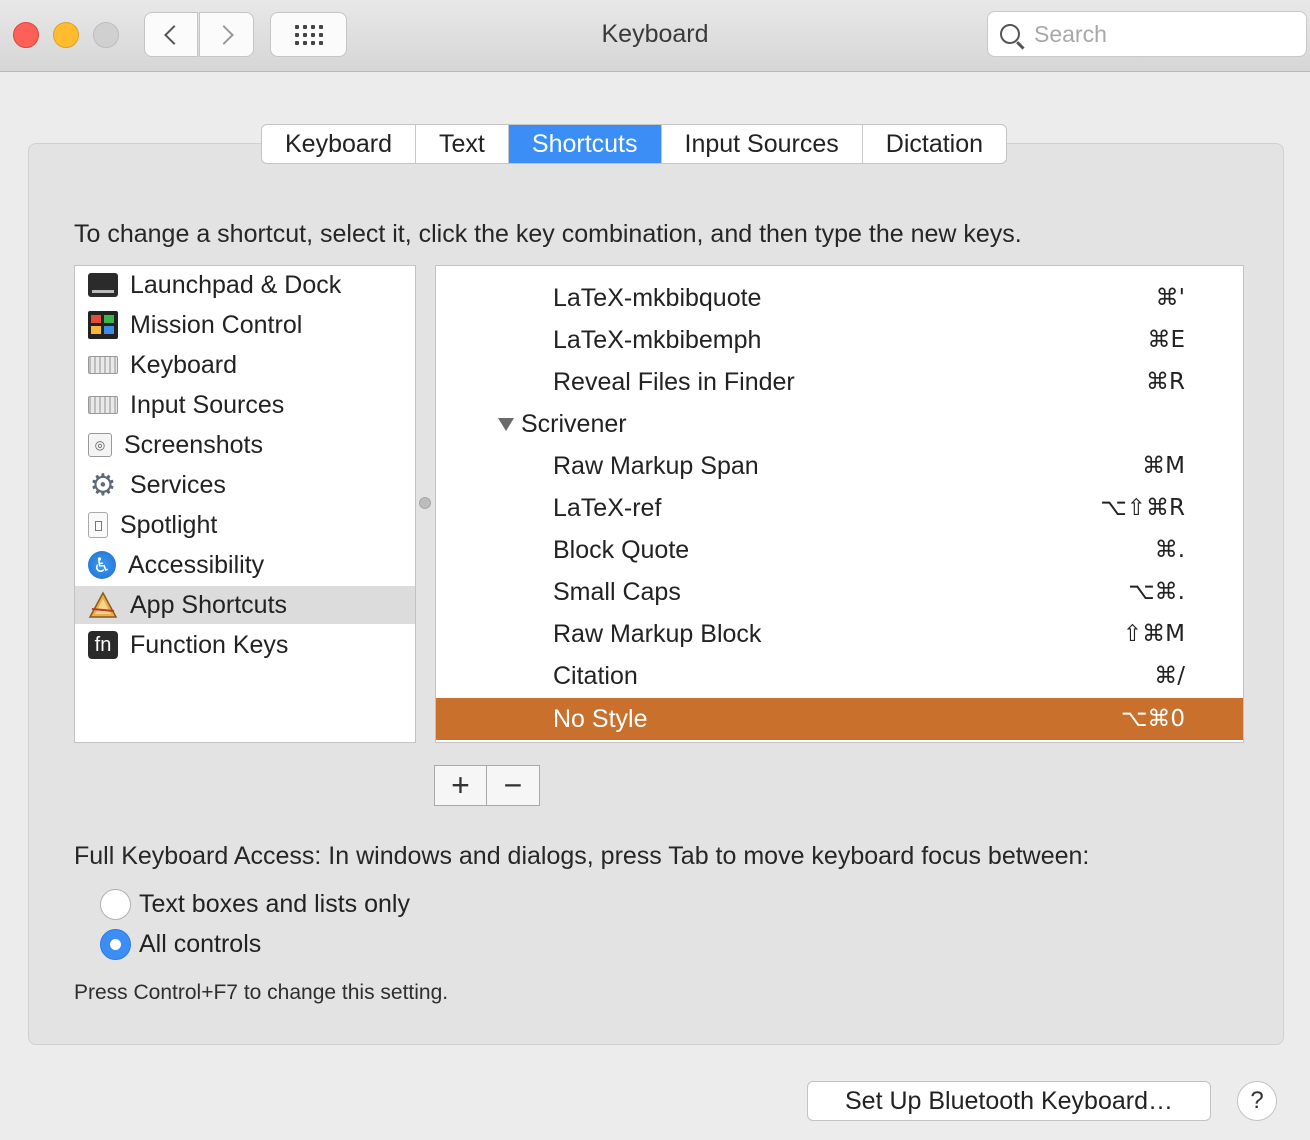  I want to click on shortcut-key: ⌘', so click(1170, 298).